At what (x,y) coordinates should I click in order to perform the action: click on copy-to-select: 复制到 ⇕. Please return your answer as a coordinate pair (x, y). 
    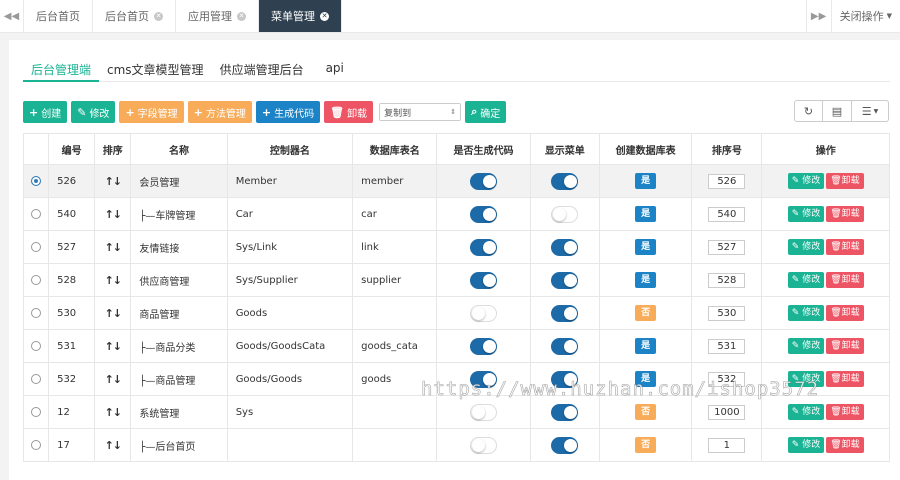
    Looking at the image, I should click on (420, 112).